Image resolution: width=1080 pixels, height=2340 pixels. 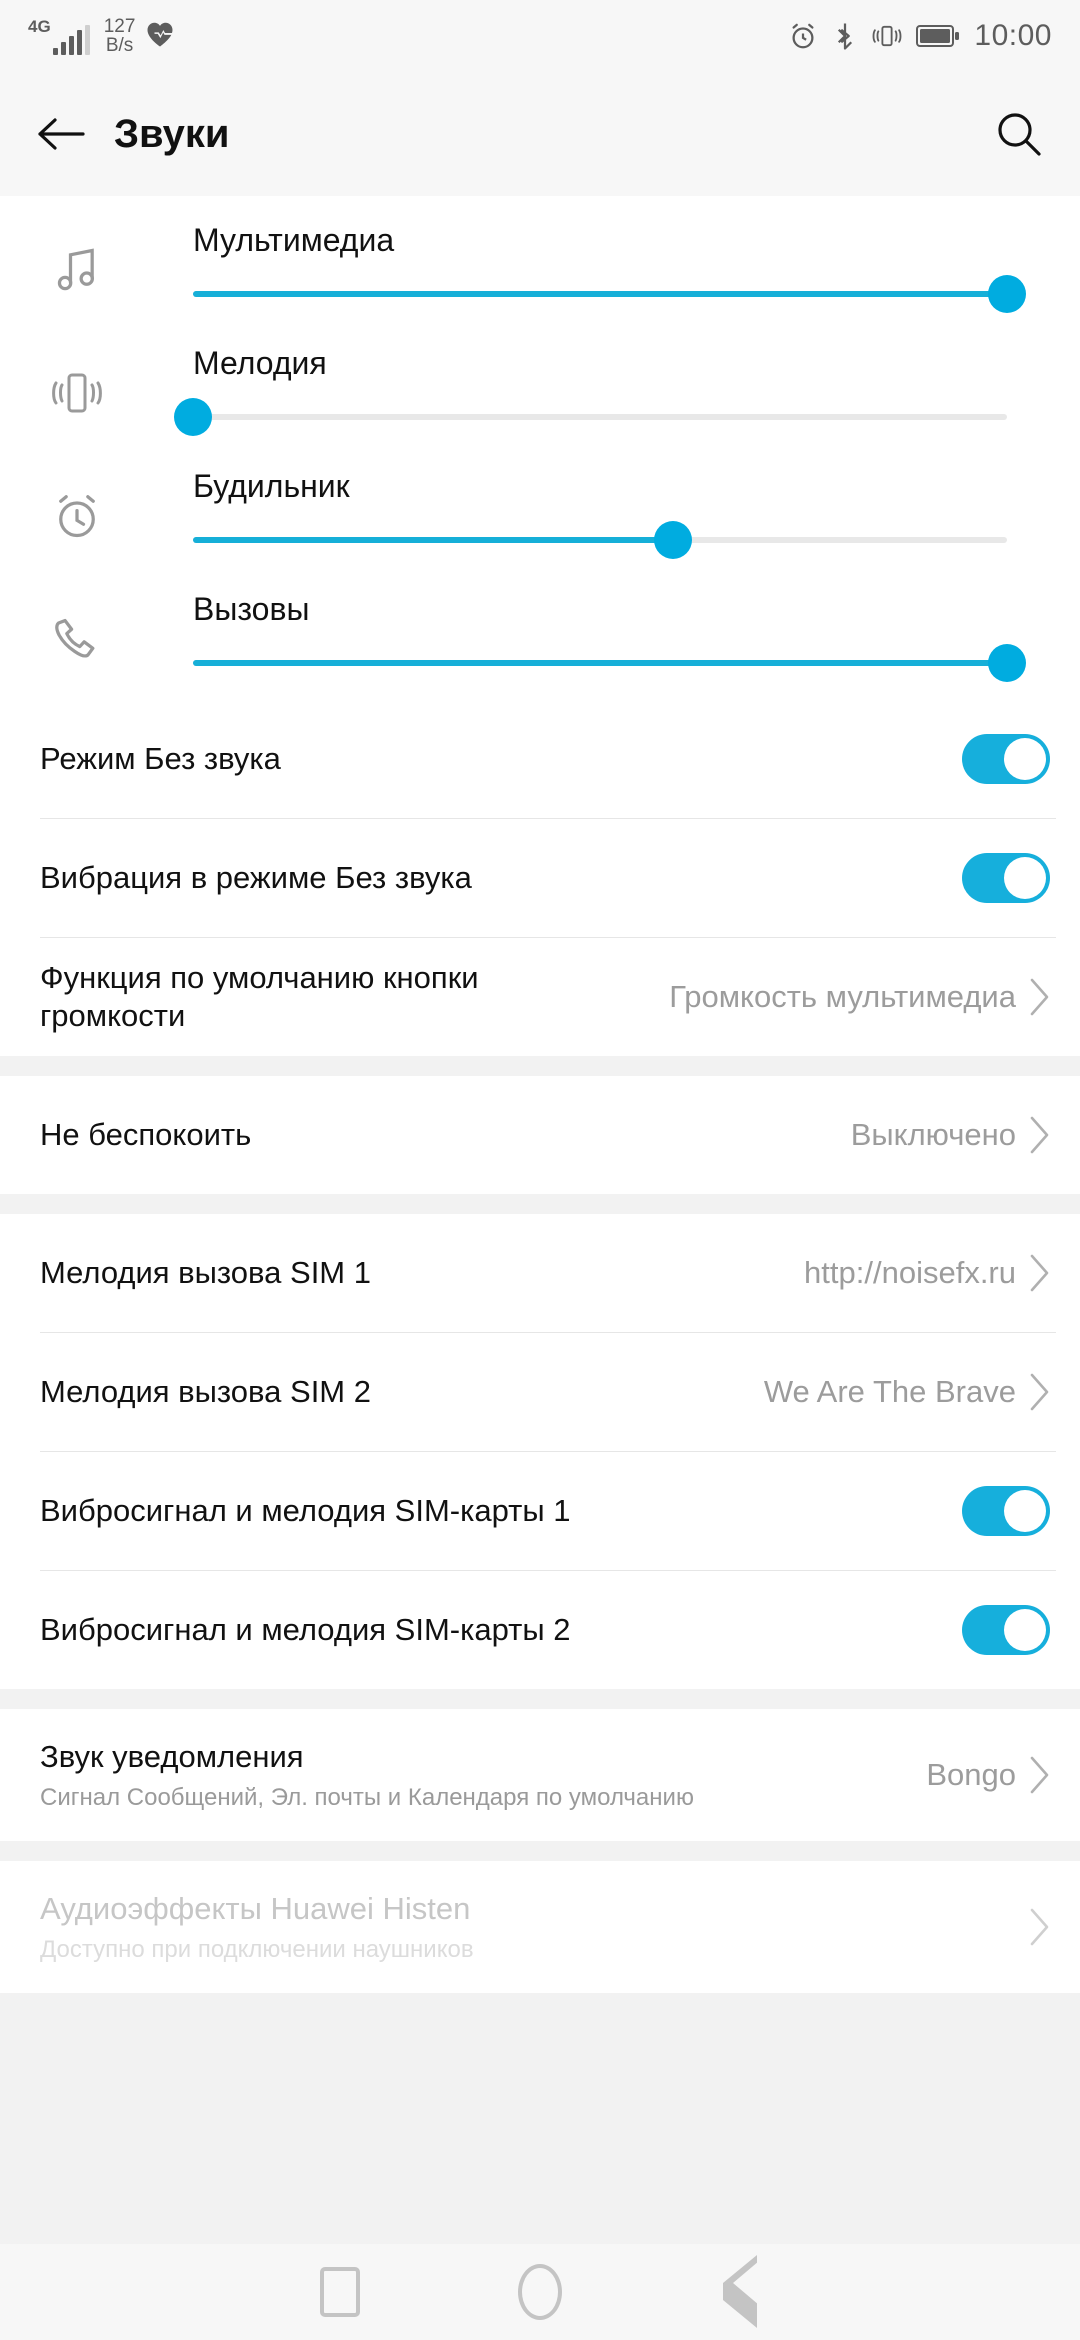 I want to click on row-ringtone-sim2: Мелодия вызова SIM 2 We Are The Brave, so click(x=540, y=1392).